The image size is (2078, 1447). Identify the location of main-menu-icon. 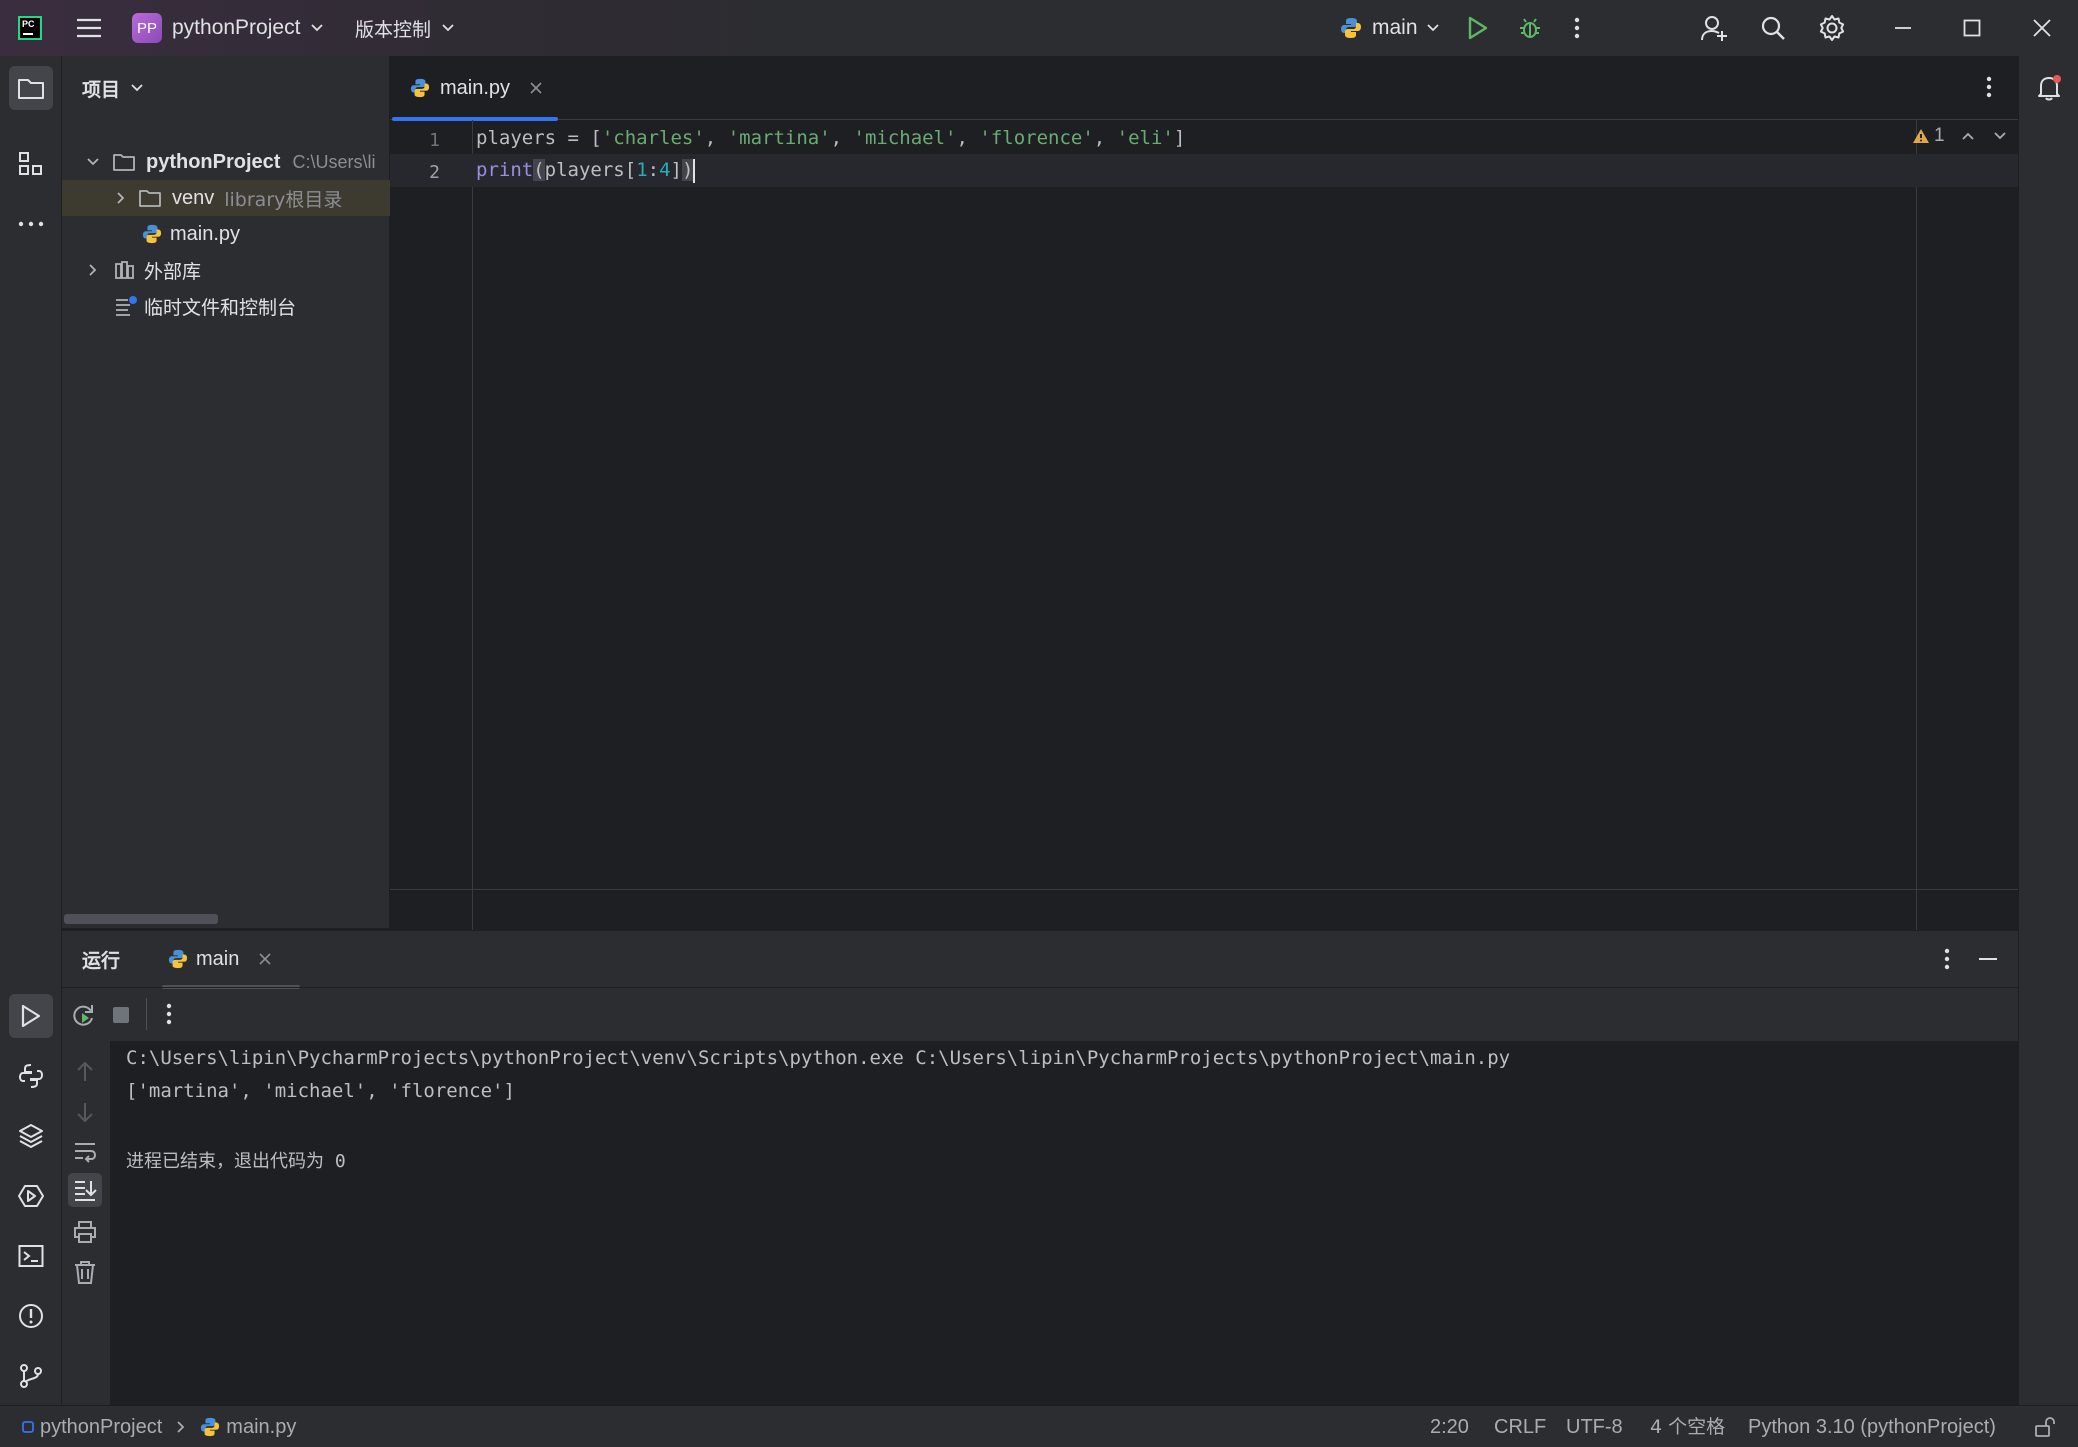
(89, 28).